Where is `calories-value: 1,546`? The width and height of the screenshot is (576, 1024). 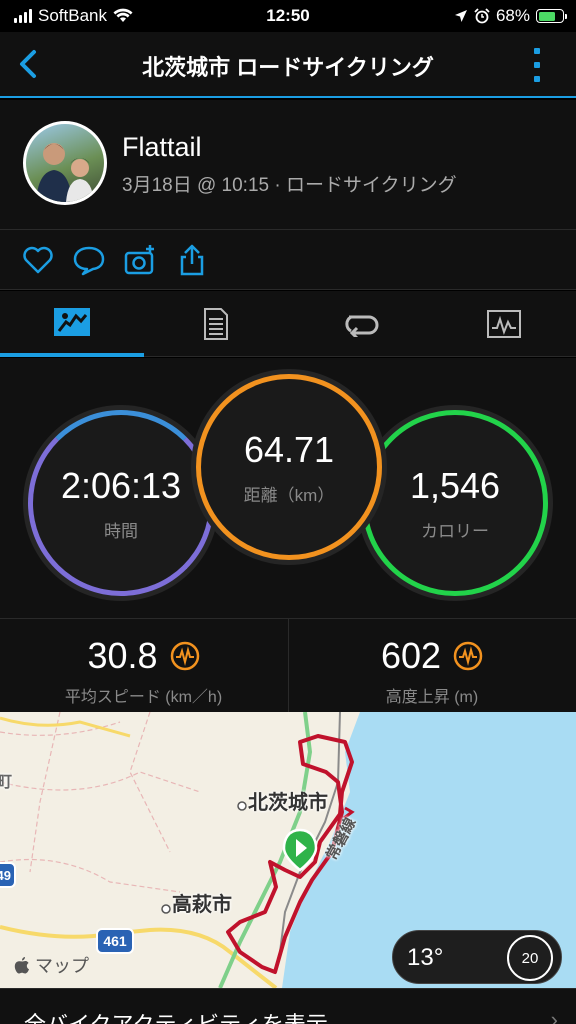
calories-value: 1,546 is located at coordinates (455, 485).